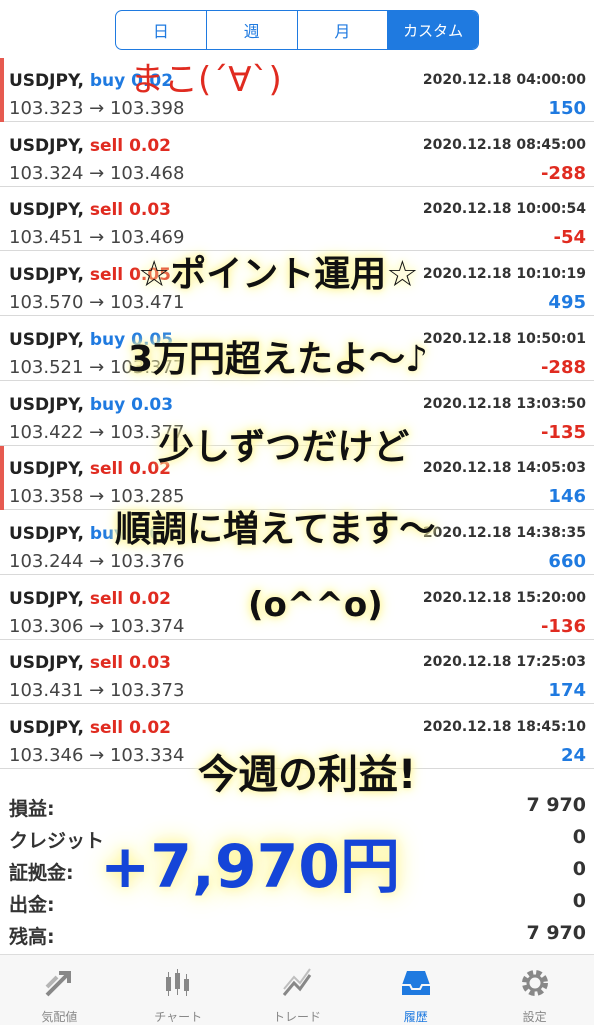 This screenshot has height=1025, width=594. Describe the element at coordinates (579, 837) in the screenshot. I see `summary-value: 0` at that location.